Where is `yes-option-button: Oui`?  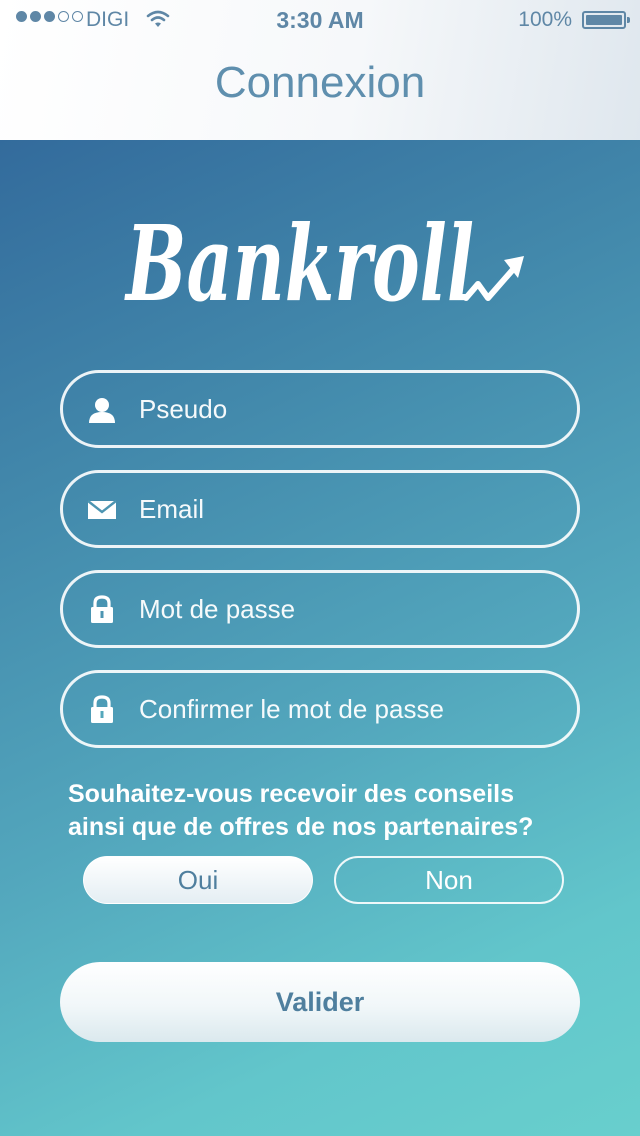 yes-option-button: Oui is located at coordinates (198, 880).